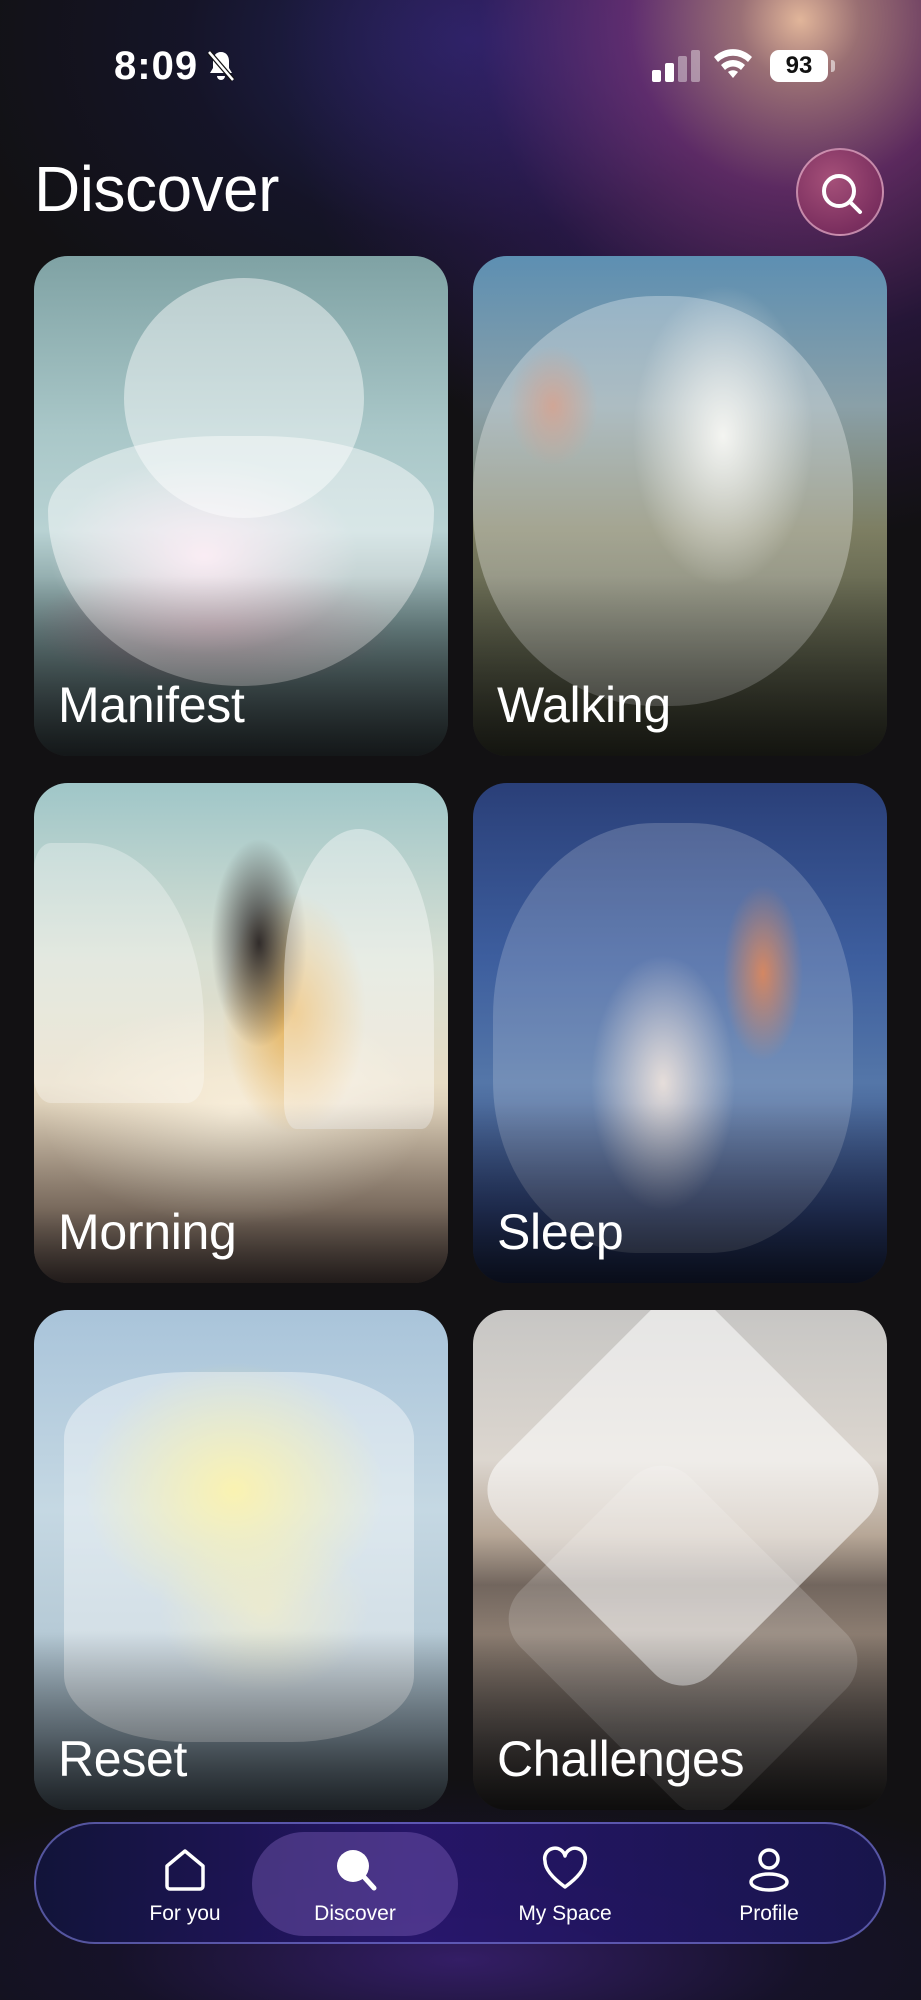 This screenshot has width=921, height=2000. I want to click on card-sleep-label: Sleep, so click(560, 1232).